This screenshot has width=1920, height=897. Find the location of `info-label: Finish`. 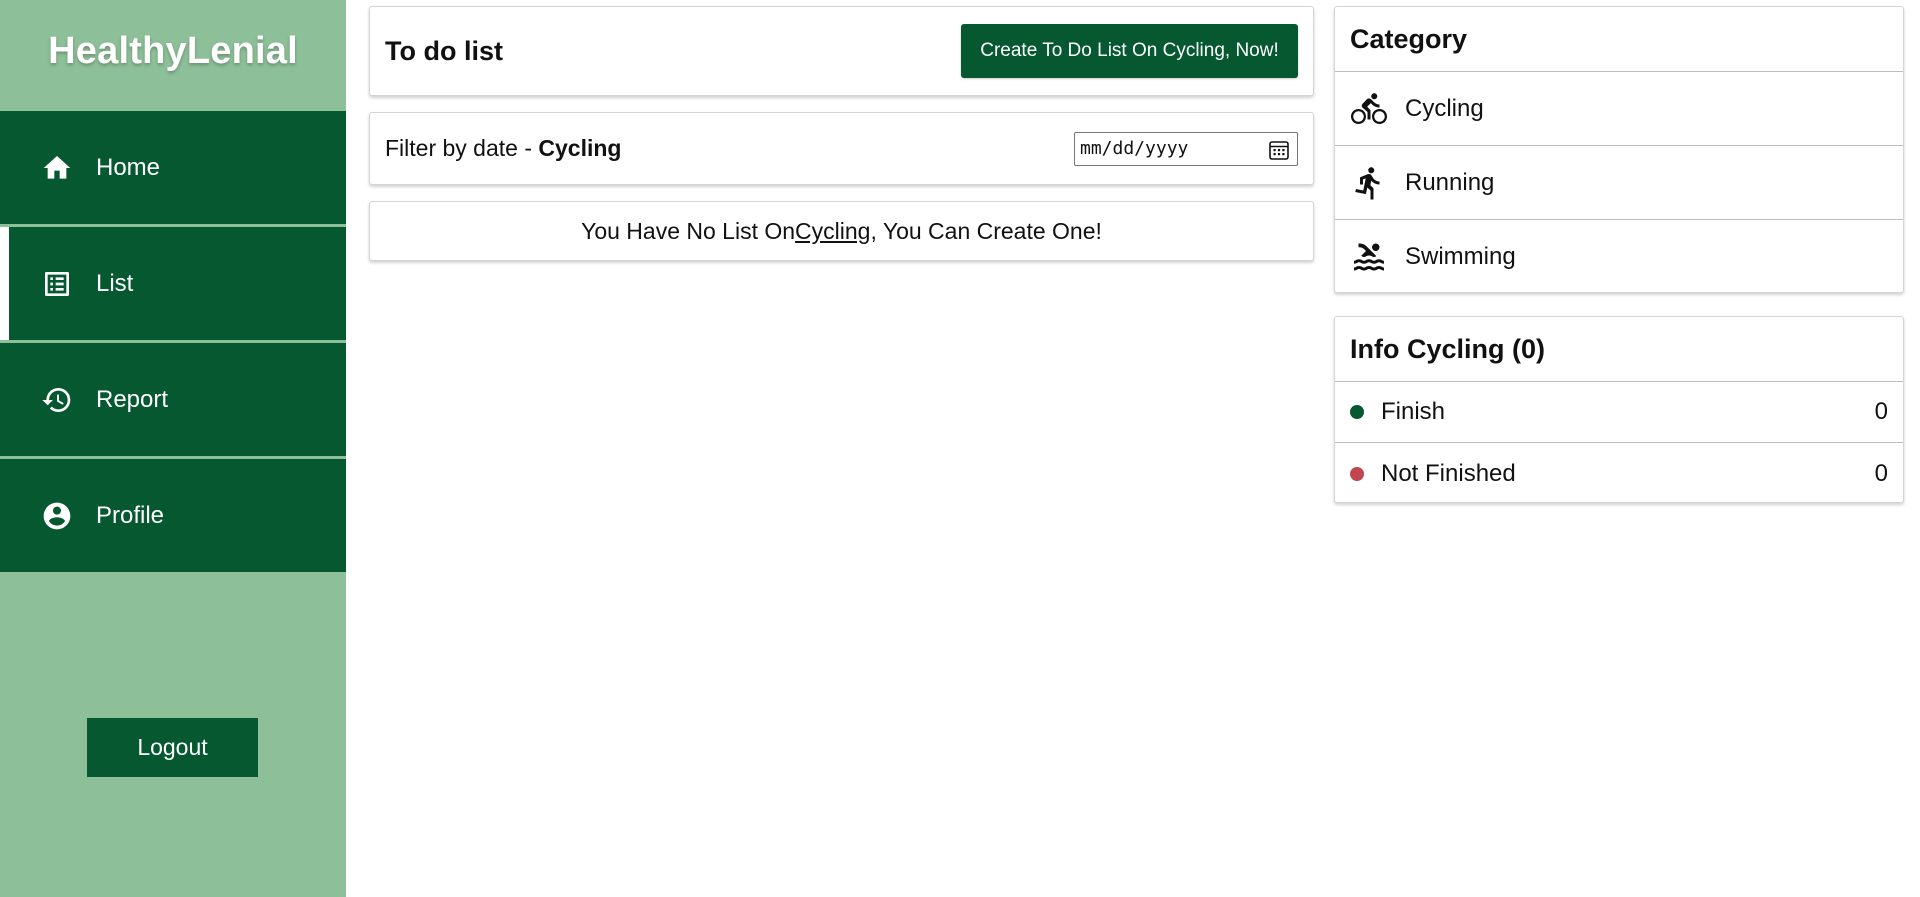

info-label: Finish is located at coordinates (1413, 411).